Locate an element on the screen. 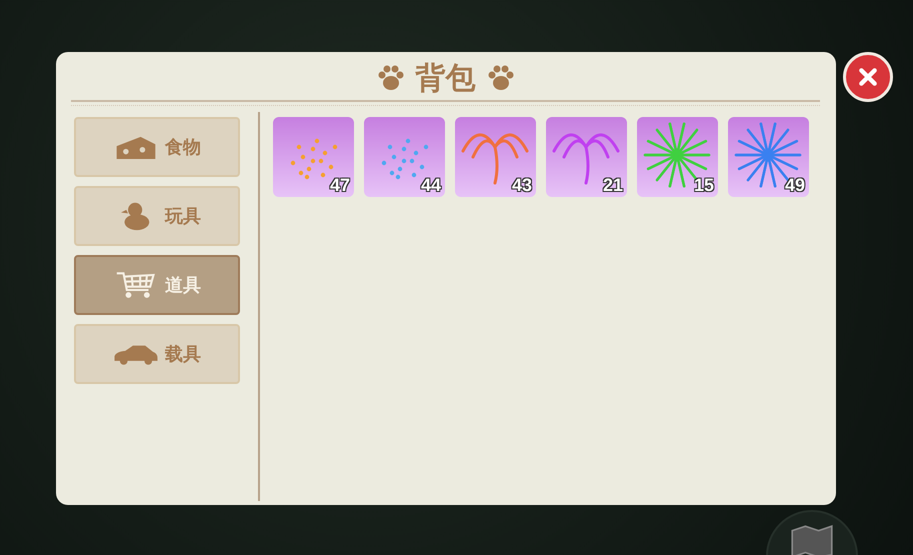 This screenshot has height=555, width=913. category-tab: 道具 is located at coordinates (157, 285).